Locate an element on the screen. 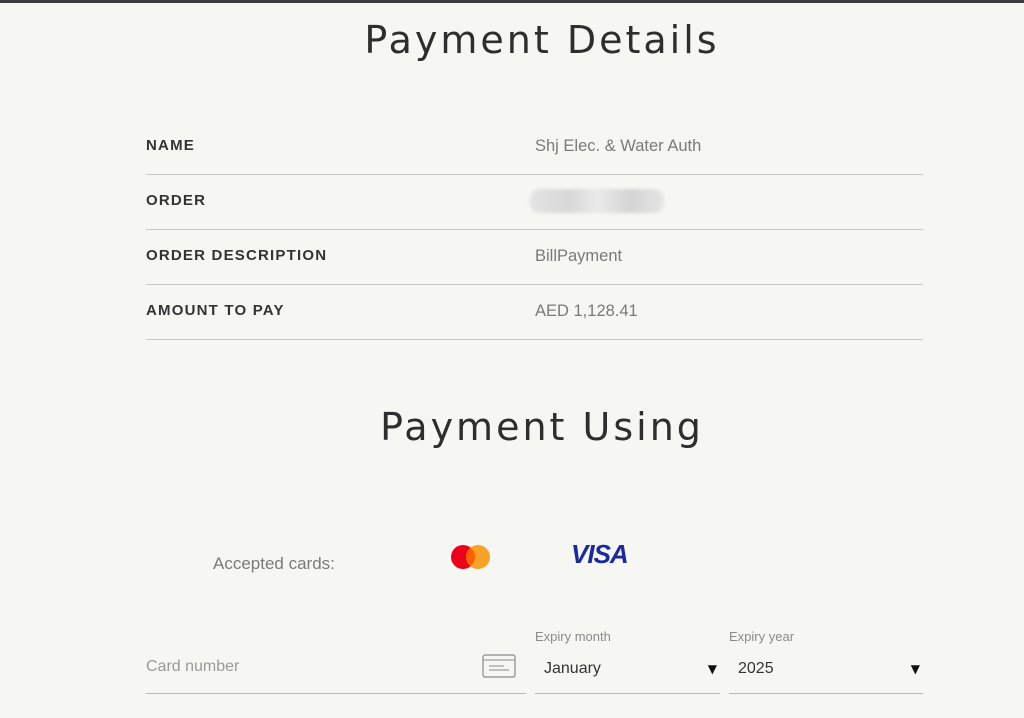 Image resolution: width=1024 pixels, height=718 pixels. card-number-field is located at coordinates (336, 672).